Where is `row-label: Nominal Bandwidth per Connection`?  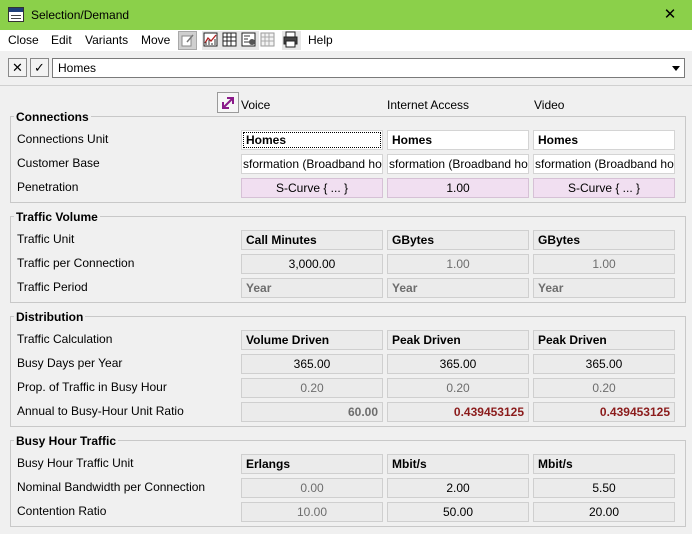
row-label: Nominal Bandwidth per Connection is located at coordinates (111, 487).